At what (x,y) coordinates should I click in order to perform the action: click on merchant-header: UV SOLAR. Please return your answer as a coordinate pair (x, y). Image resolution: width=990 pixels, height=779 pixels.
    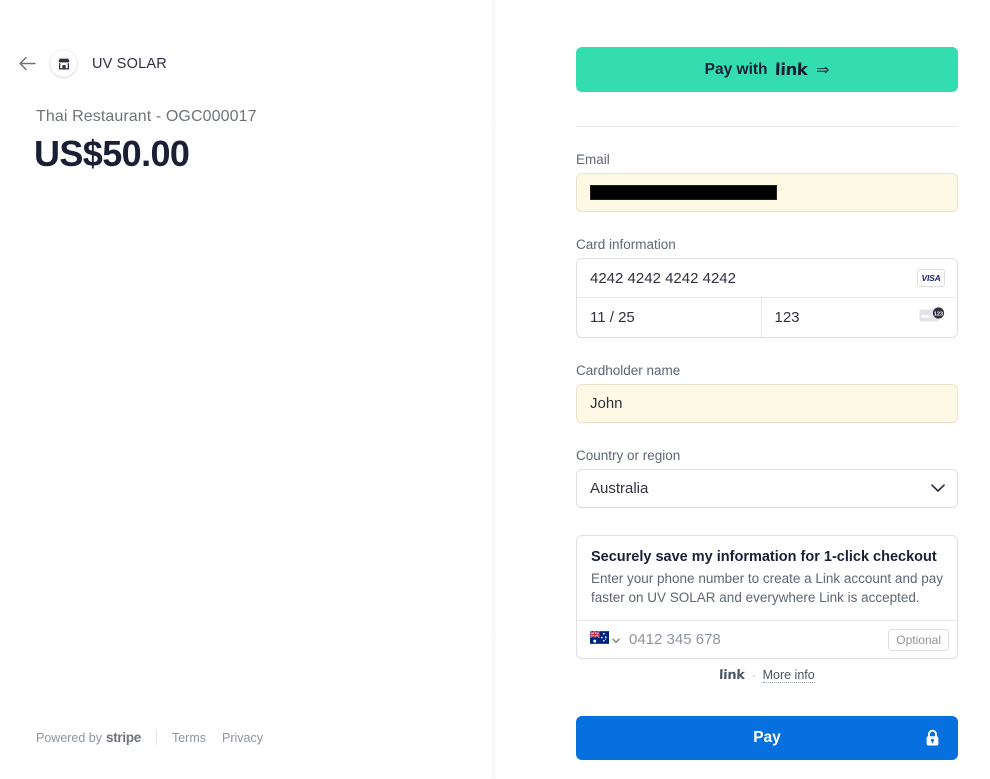
    Looking at the image, I should click on (90, 63).